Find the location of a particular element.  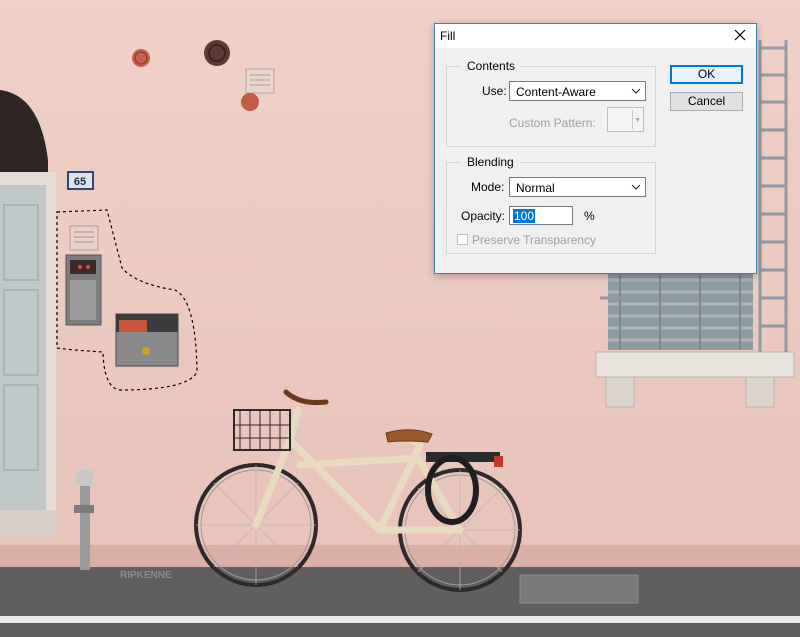

wall-plinth is located at coordinates (400, 557).